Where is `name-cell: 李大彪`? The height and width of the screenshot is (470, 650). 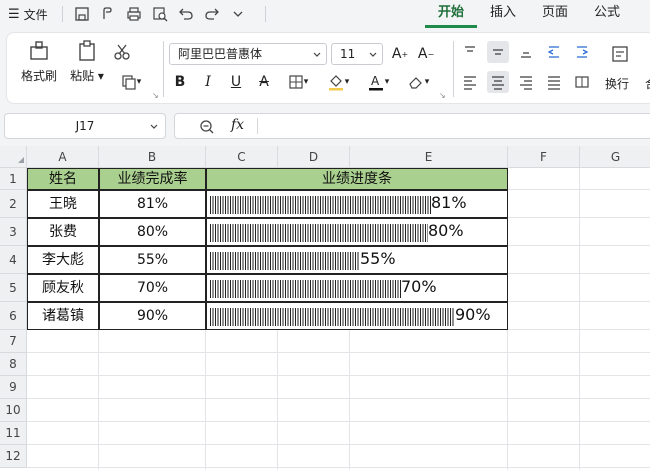 name-cell: 李大彪 is located at coordinates (63, 260).